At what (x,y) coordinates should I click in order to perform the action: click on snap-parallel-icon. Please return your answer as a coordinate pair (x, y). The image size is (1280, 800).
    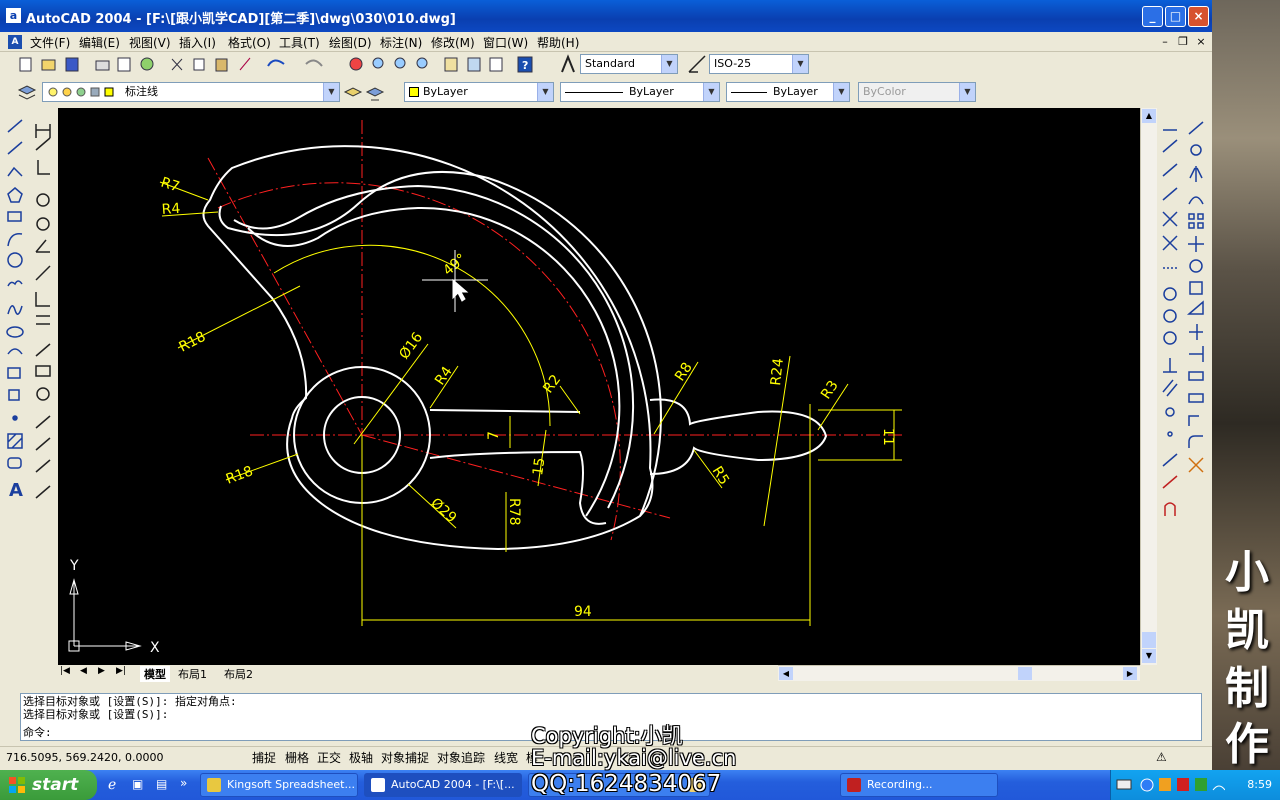
    Looking at the image, I should click on (1170, 388).